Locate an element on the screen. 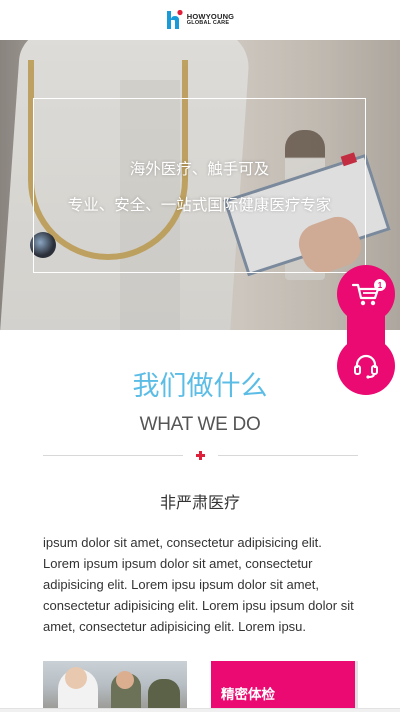 Image resolution: width=400 pixels, height=712 pixels. cart-button: 1 is located at coordinates (366, 294).